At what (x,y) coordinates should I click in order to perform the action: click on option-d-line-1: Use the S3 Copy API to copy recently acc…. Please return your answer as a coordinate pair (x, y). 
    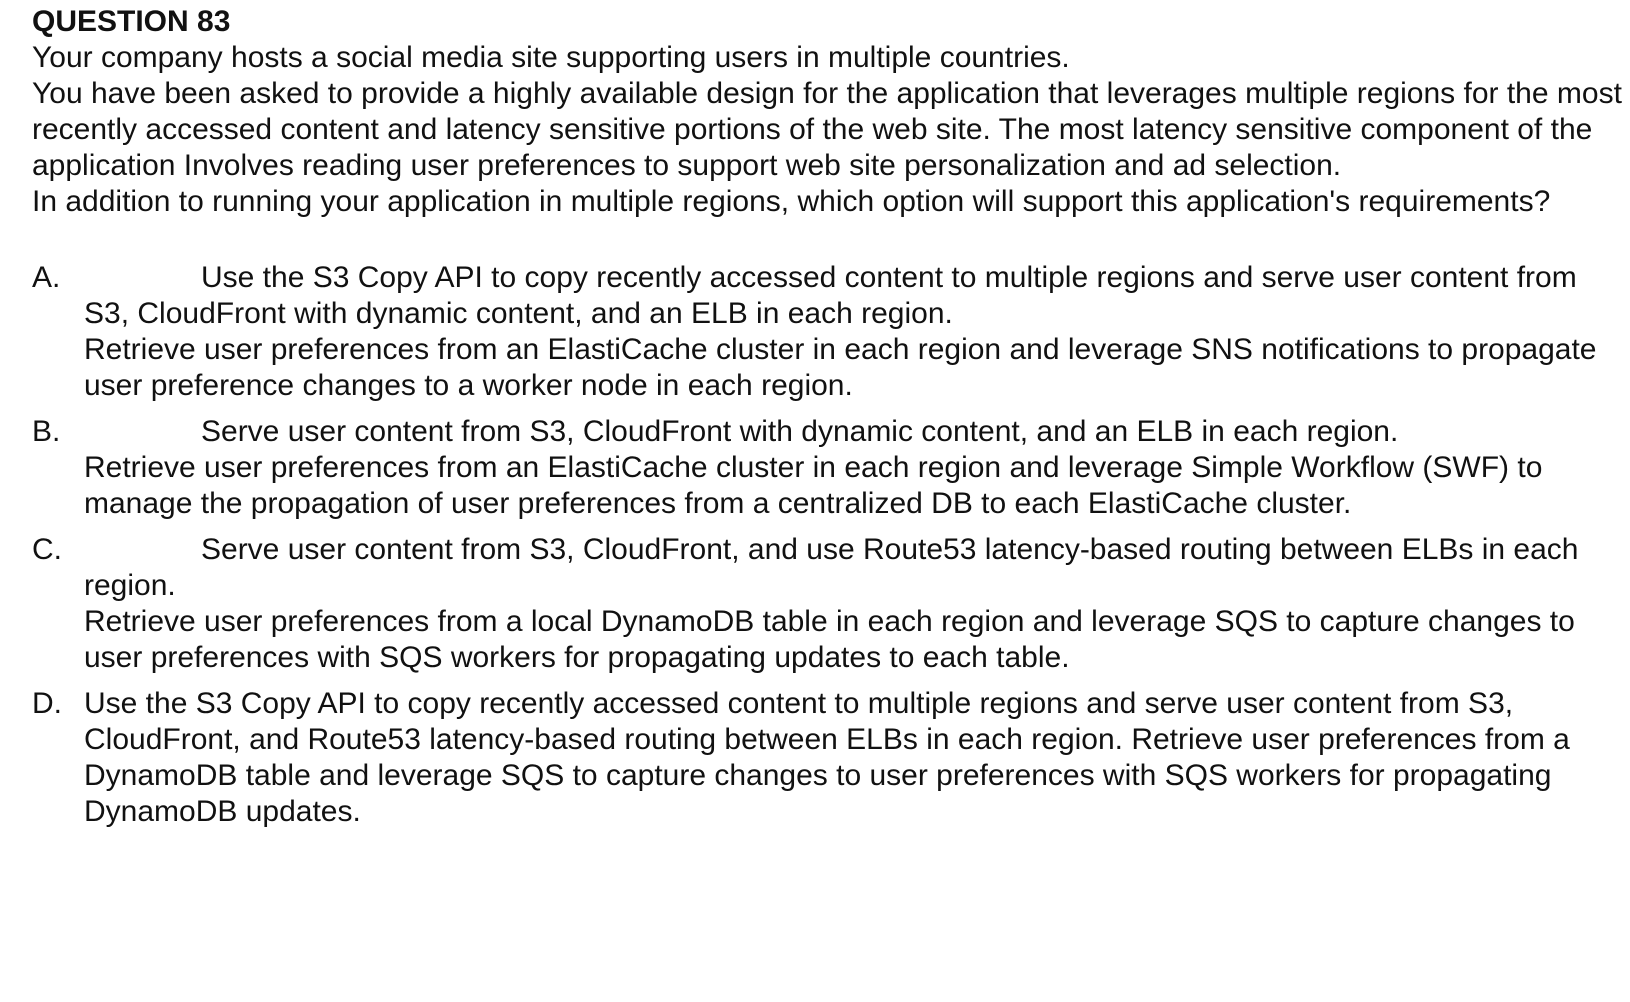
    Looking at the image, I should click on (827, 757).